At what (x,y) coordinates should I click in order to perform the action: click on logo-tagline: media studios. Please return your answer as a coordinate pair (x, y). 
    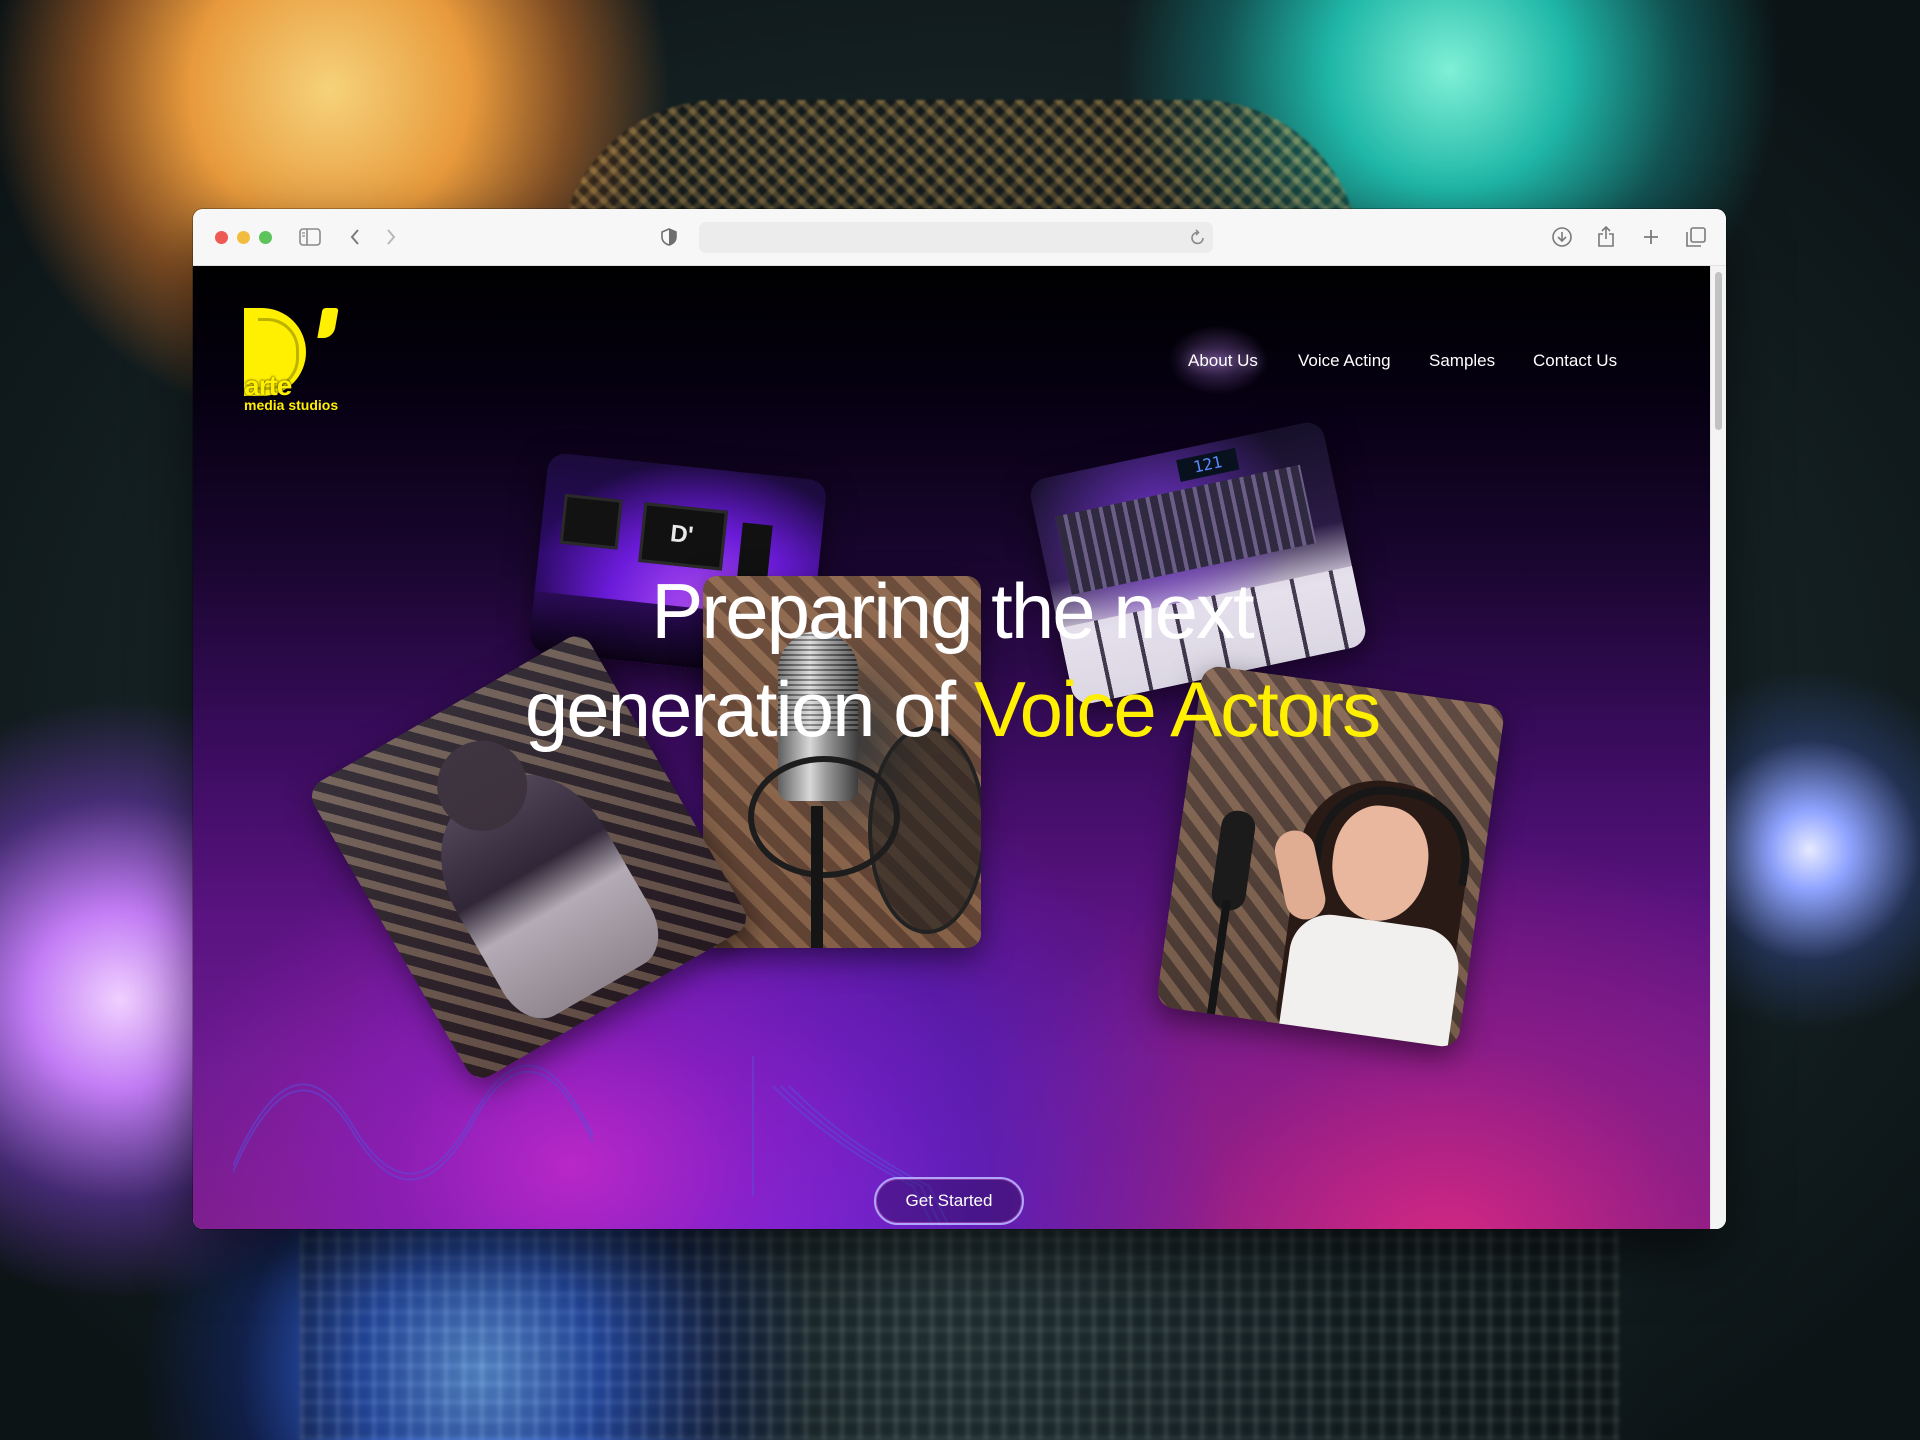
    Looking at the image, I should click on (291, 405).